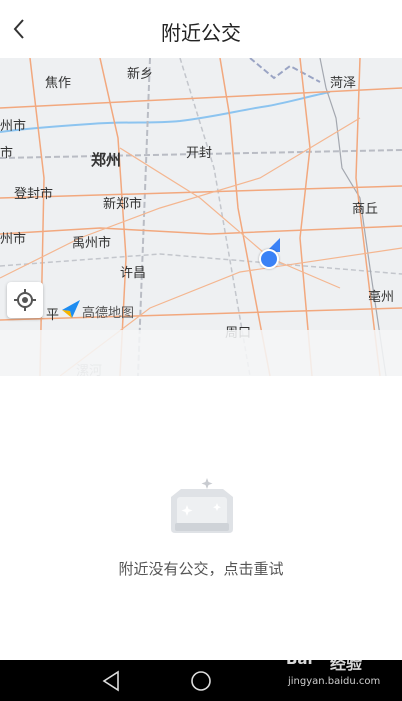  I want to click on city-label: 开封, so click(199, 153).